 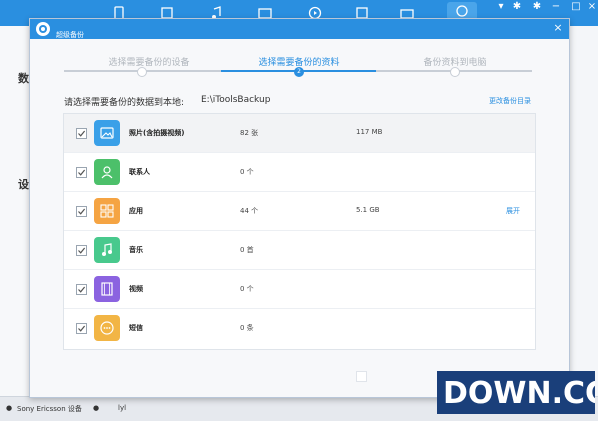 What do you see at coordinates (149, 63) in the screenshot?
I see `step-1-label: 选择需要备份的设备` at bounding box center [149, 63].